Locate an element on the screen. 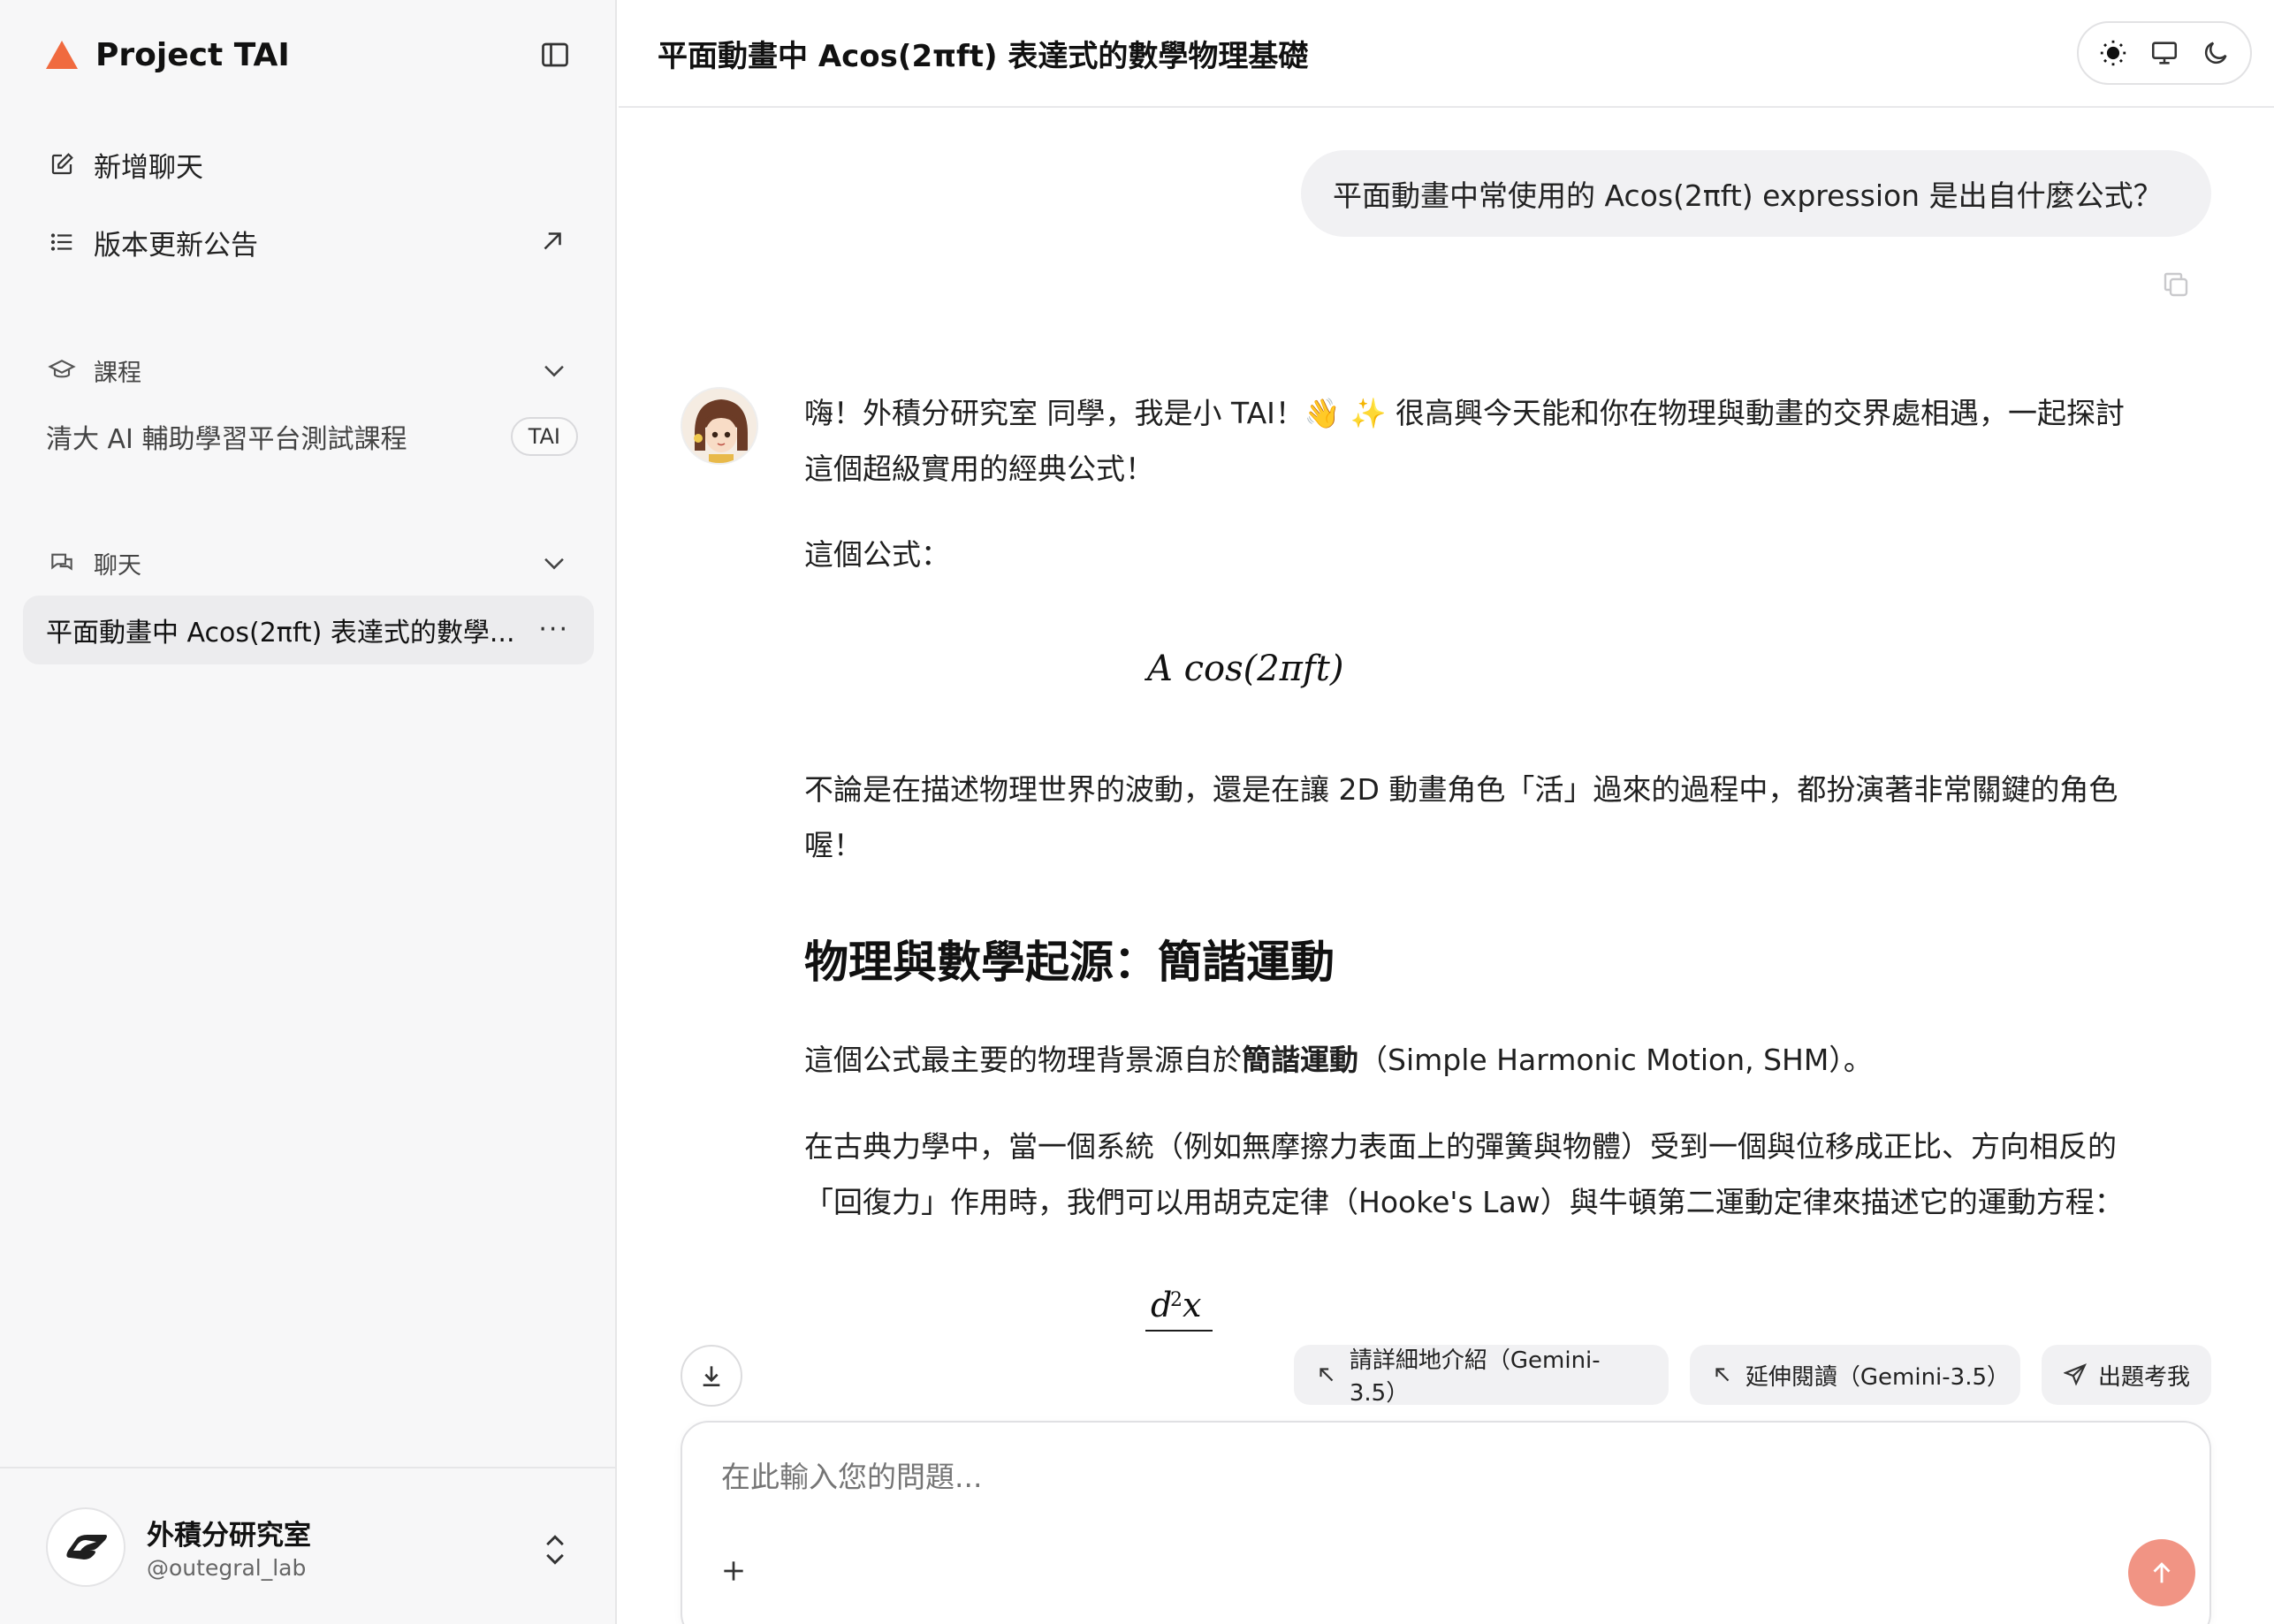 The width and height of the screenshot is (2274, 1624). send-icon is located at coordinates (2075, 1374).